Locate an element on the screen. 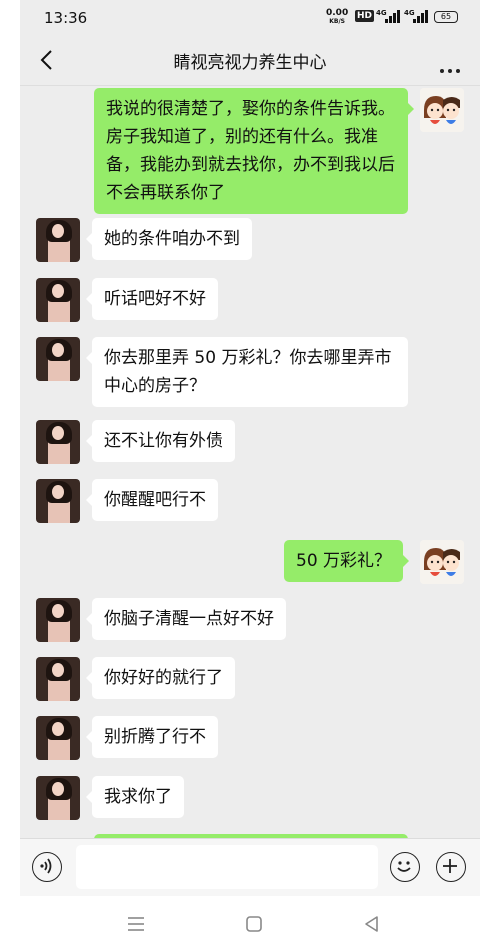  hd-icon: HD is located at coordinates (365, 16).